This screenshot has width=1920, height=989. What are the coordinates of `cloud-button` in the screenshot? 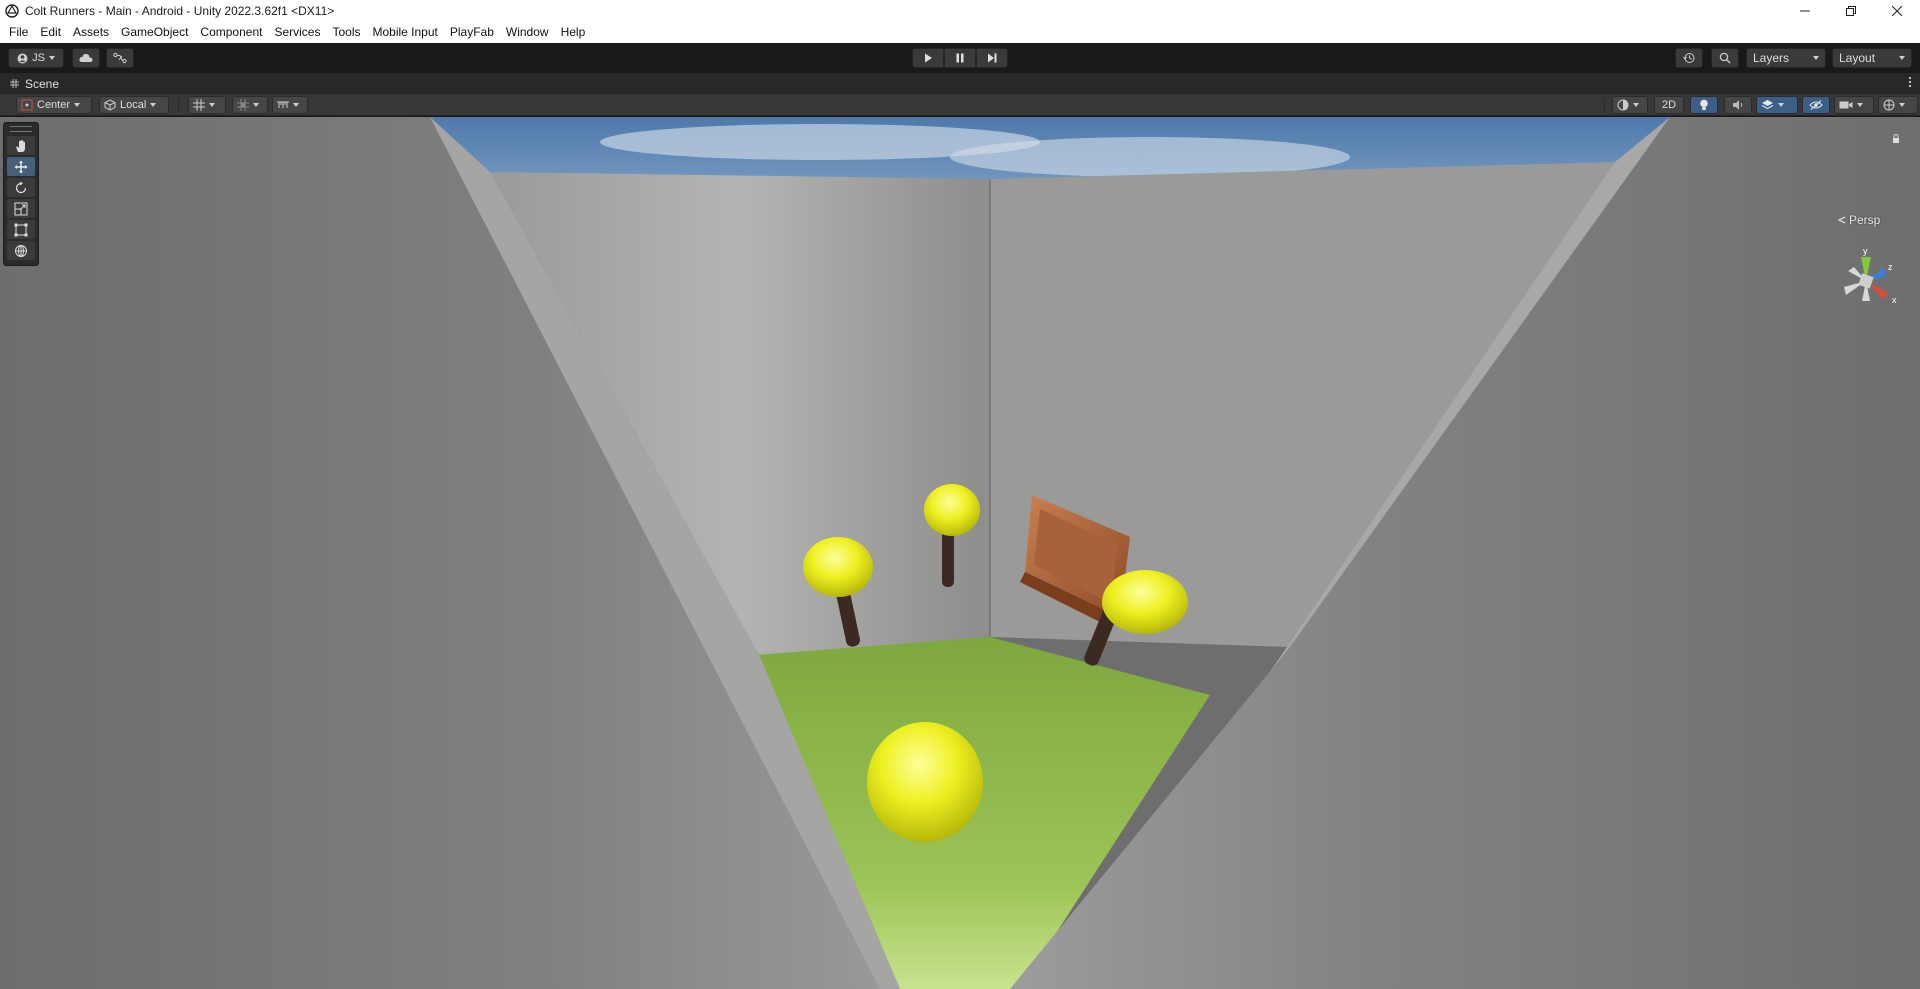 It's located at (86, 58).